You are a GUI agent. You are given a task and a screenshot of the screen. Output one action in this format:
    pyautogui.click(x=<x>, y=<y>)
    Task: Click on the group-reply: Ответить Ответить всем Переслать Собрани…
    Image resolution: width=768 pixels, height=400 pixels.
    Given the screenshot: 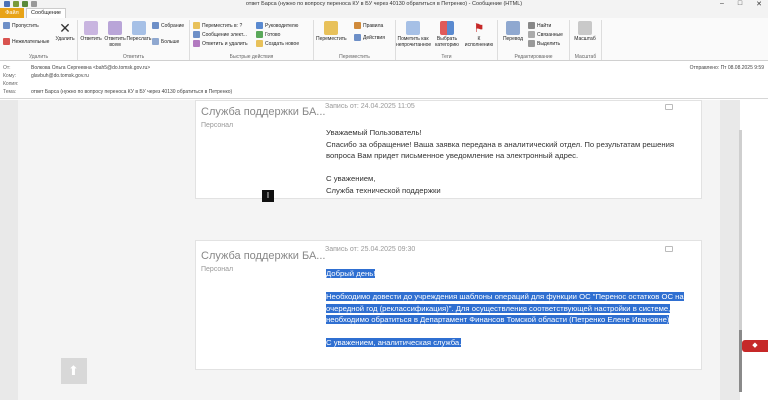 What is the action you would take?
    pyautogui.click(x=134, y=40)
    